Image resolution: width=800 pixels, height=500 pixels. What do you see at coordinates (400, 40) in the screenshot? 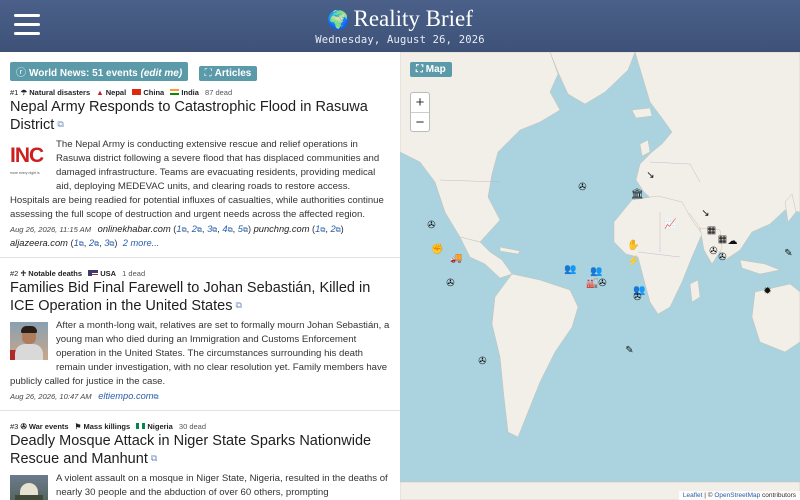
I see `site-date: Wednesday, August 26, 2026` at bounding box center [400, 40].